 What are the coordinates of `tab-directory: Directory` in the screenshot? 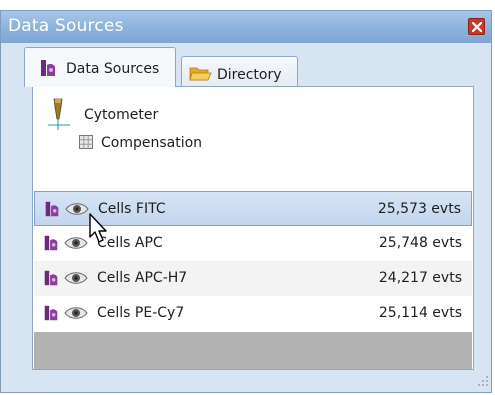 It's located at (239, 71).